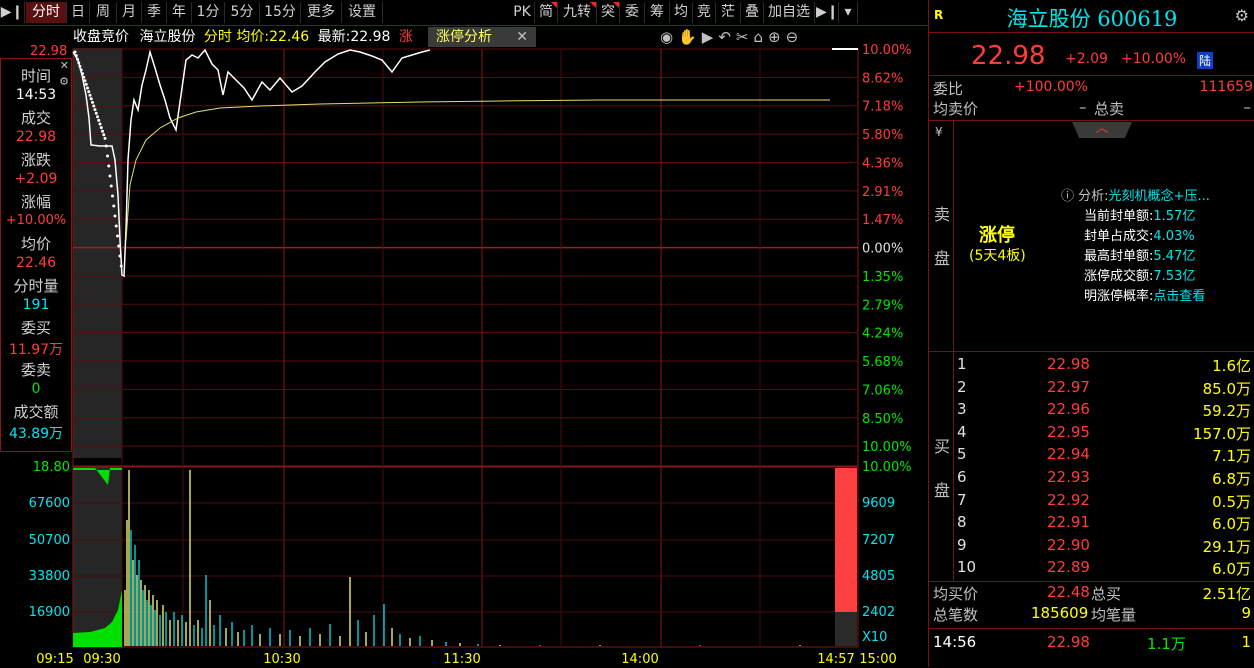 The image size is (1254, 668). I want to click on bid-row: 2 22.97 85.0万, so click(1091, 389).